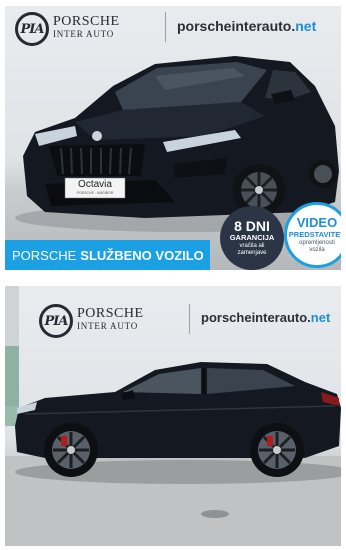  I want to click on plate-text: Octavia, so click(95, 184).